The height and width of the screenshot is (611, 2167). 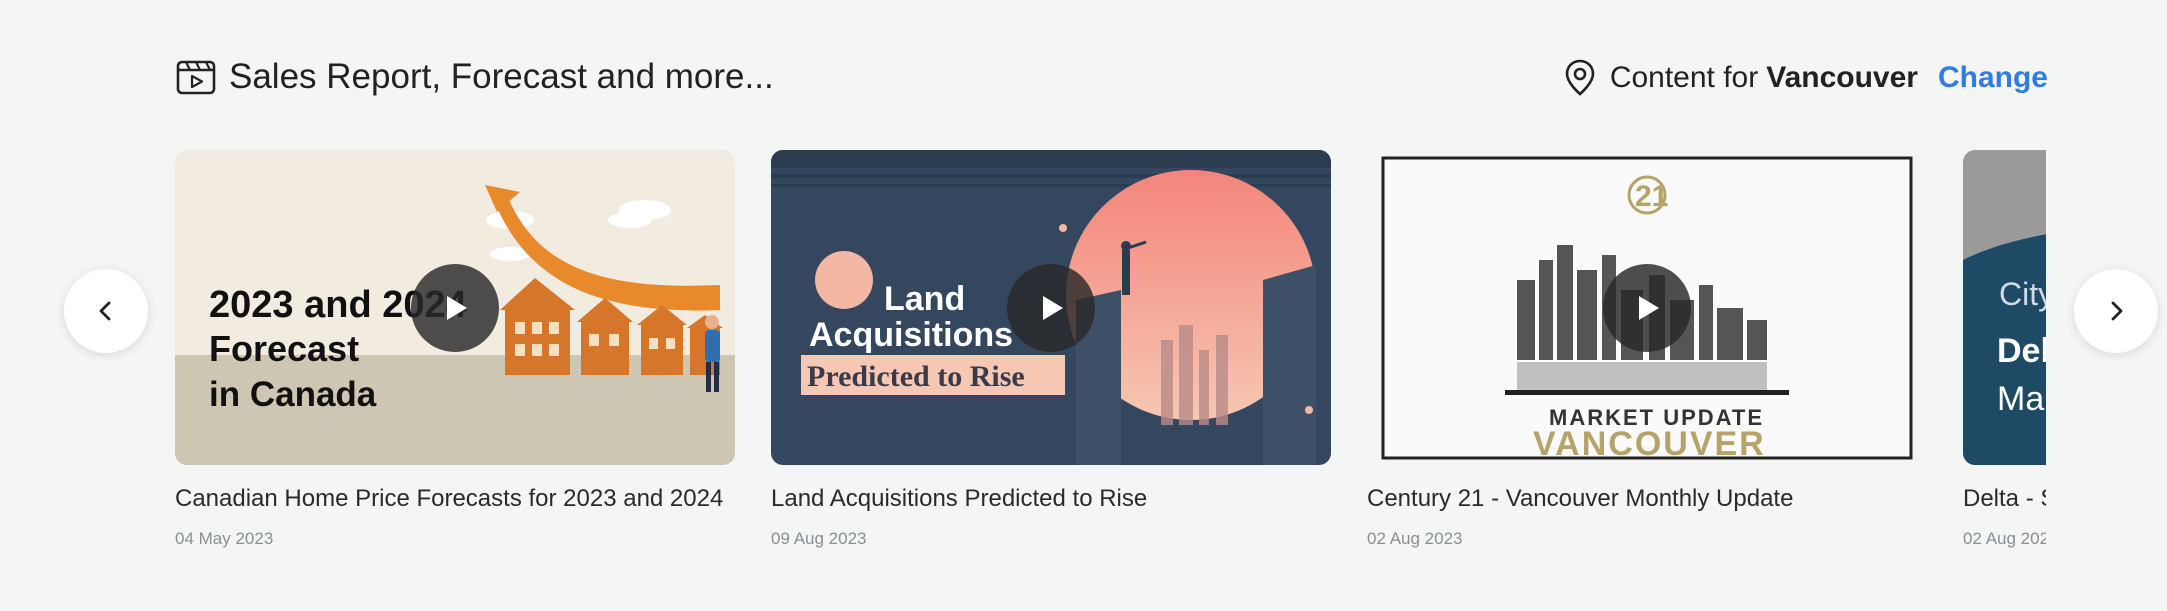 I want to click on video-date: 02 Aug 202, so click(x=2004, y=538).